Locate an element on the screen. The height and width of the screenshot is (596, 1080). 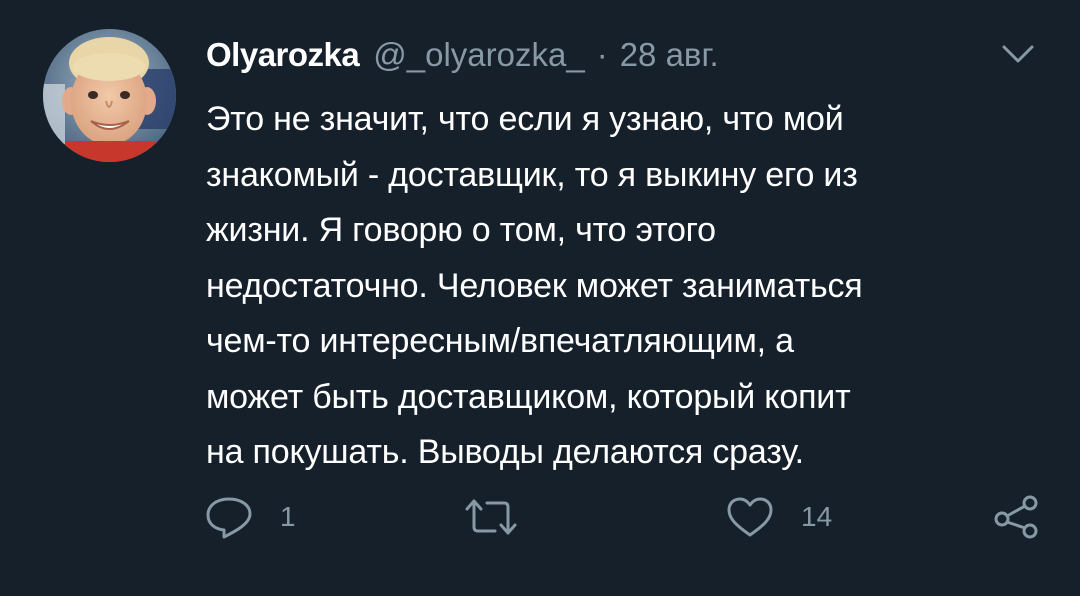
tweet-date: 28 авг. is located at coordinates (669, 55).